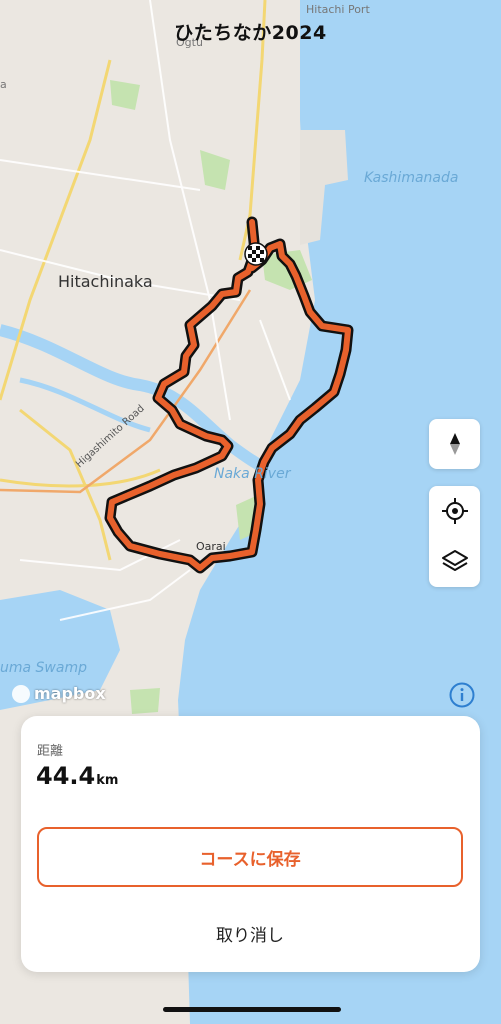 The height and width of the screenshot is (1024, 501). Describe the element at coordinates (250, 33) in the screenshot. I see `page-title: ひたちなか2024` at that location.